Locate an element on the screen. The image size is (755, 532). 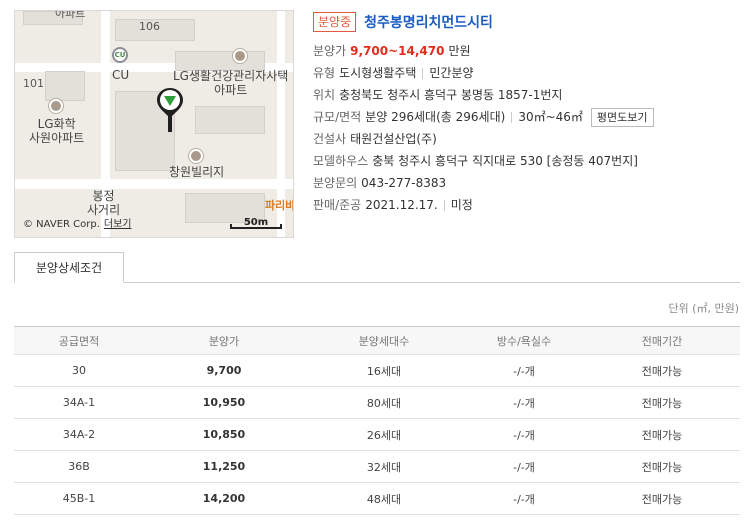
column-header: 전매기간 is located at coordinates (662, 340).